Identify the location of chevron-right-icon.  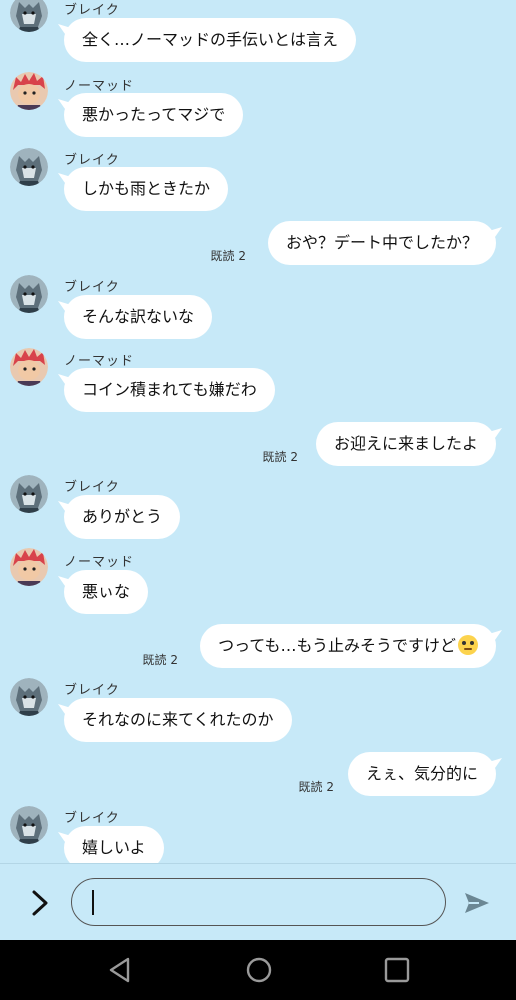
(41, 903).